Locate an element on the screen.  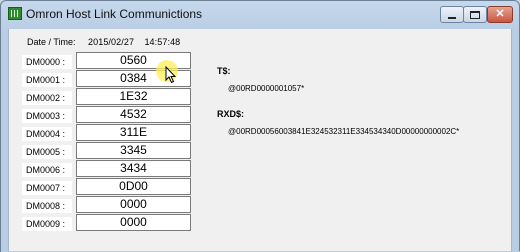
close-button: ✕ is located at coordinates (500, 14).